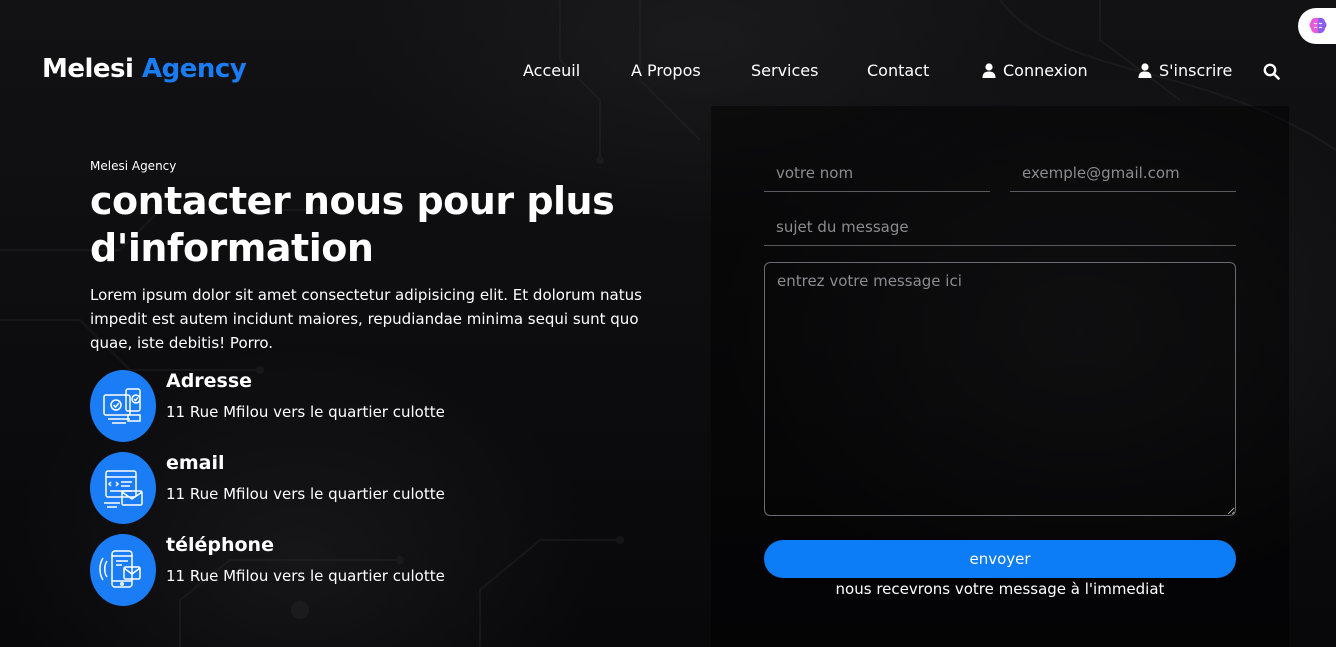 The image size is (1336, 647). I want to click on logo-accent: Agency, so click(194, 69).